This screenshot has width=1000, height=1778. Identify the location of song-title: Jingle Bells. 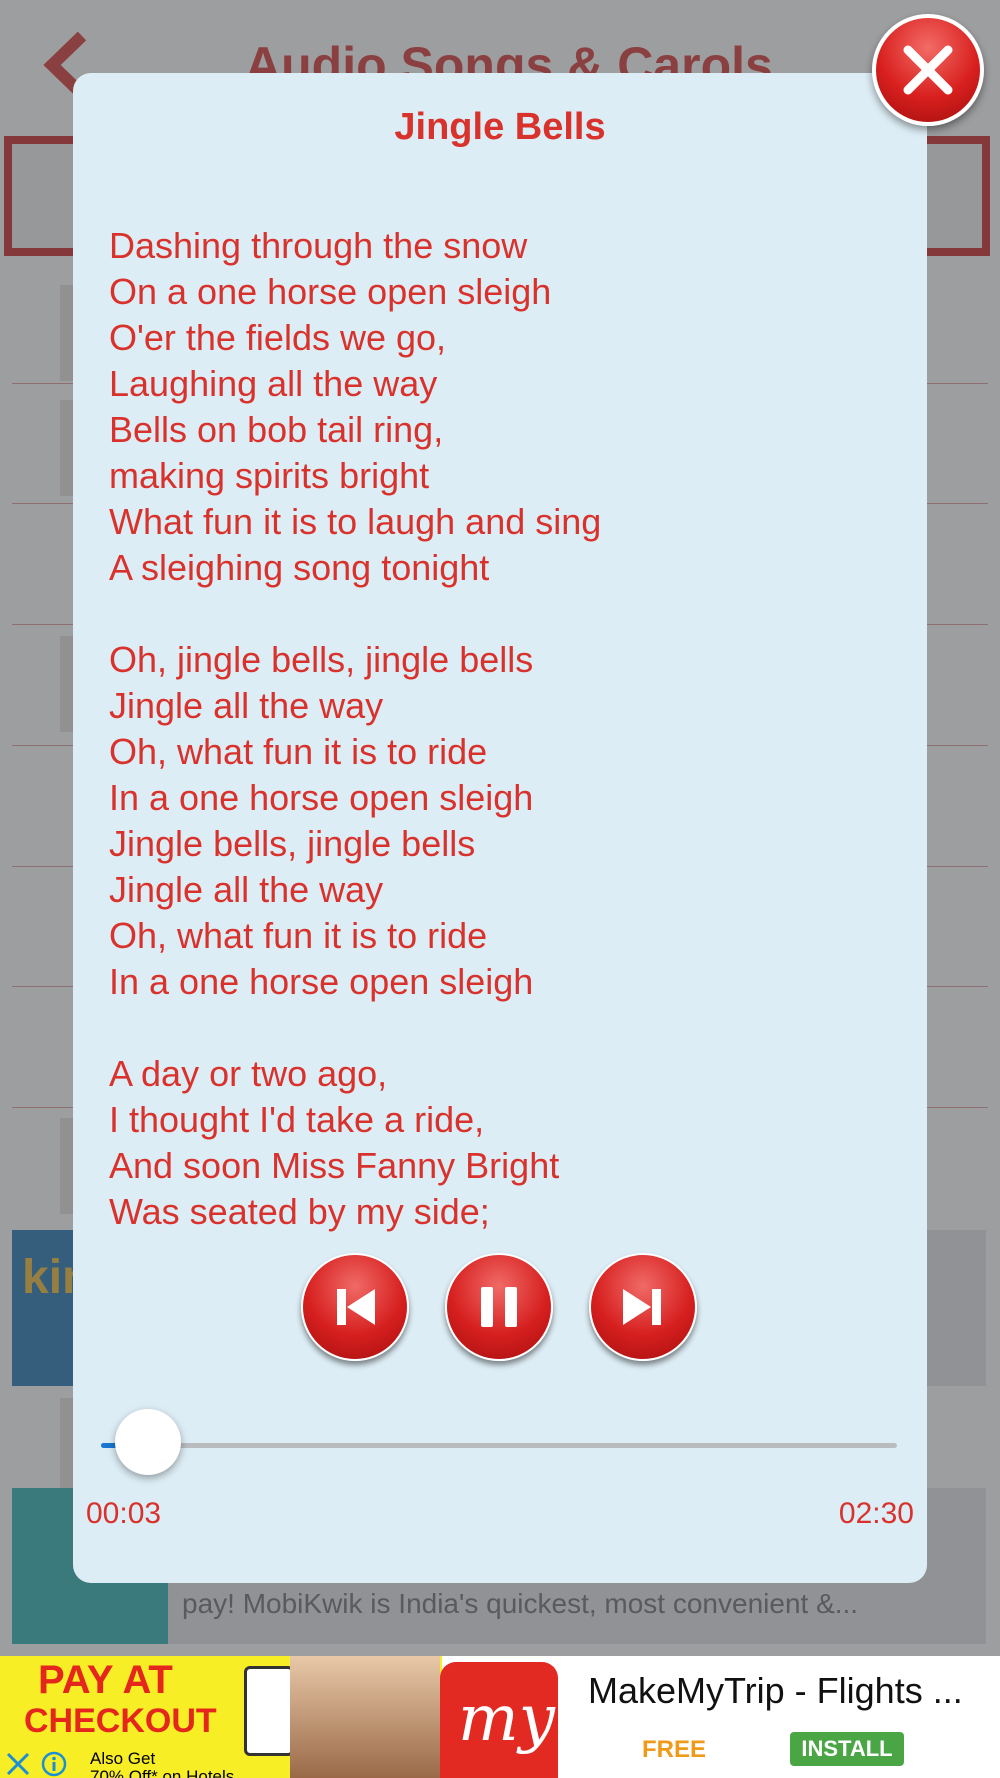
(500, 127).